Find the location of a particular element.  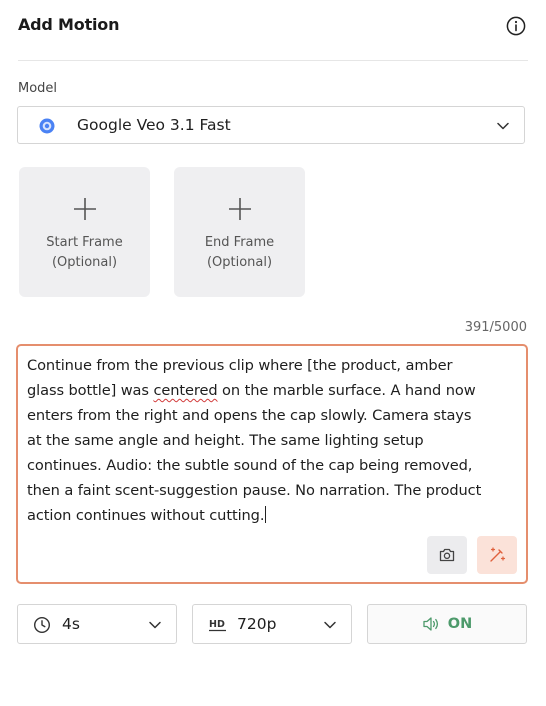

enhance-prompt-button is located at coordinates (497, 555).